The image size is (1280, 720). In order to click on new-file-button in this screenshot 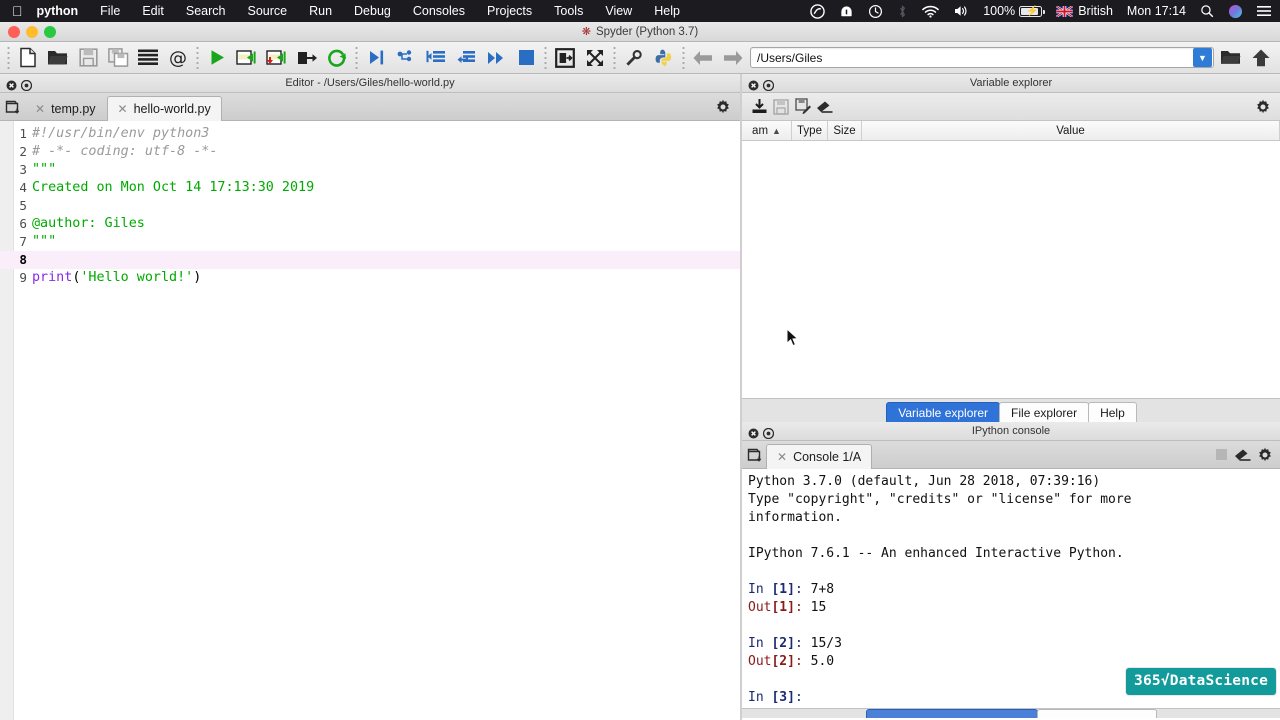, I will do `click(28, 58)`.